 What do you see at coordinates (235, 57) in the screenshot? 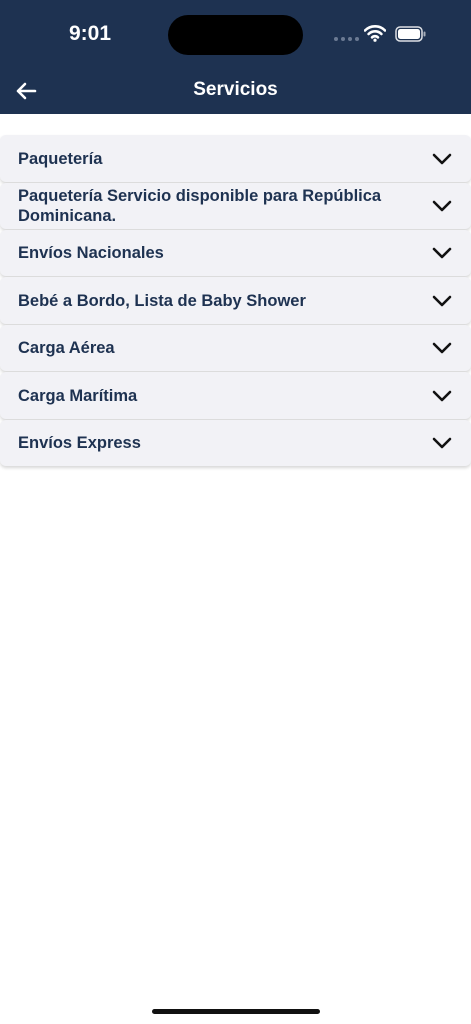
I see `app-header: 9:01 Servicios` at bounding box center [235, 57].